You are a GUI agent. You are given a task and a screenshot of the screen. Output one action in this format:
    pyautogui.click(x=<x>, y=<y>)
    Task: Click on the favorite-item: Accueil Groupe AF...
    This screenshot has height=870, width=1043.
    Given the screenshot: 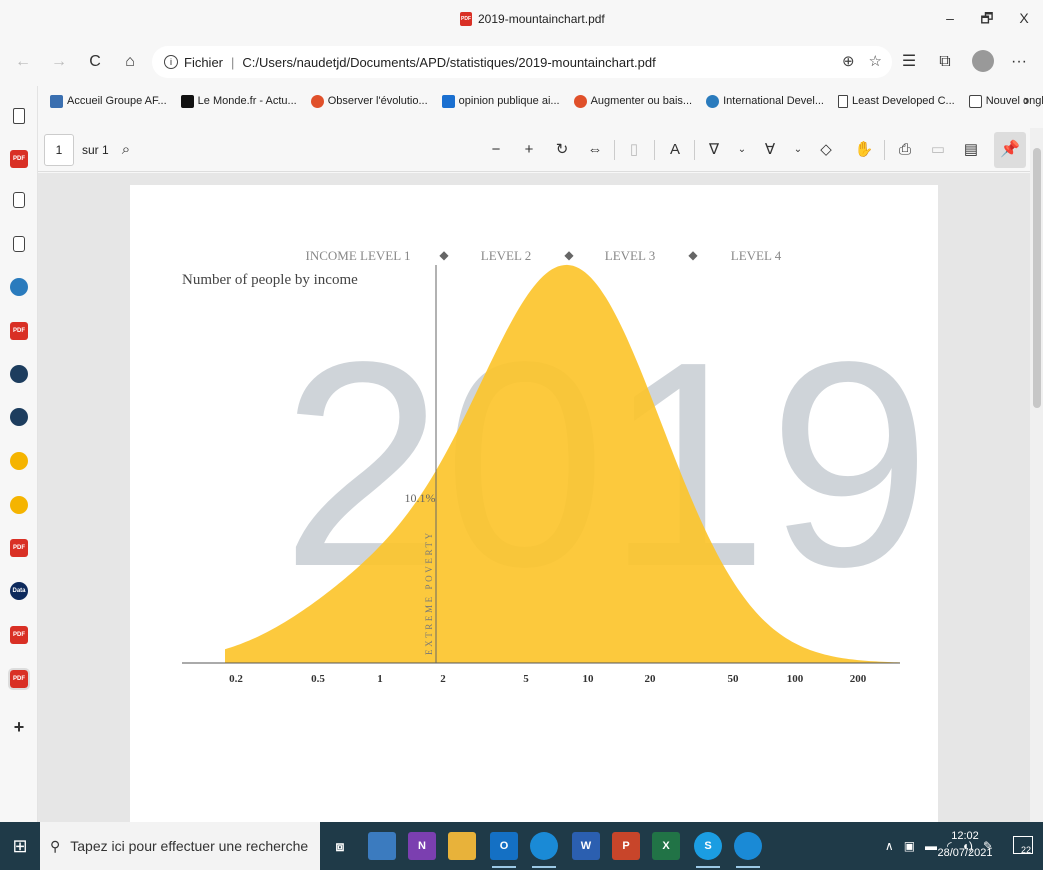 What is the action you would take?
    pyautogui.click(x=108, y=101)
    